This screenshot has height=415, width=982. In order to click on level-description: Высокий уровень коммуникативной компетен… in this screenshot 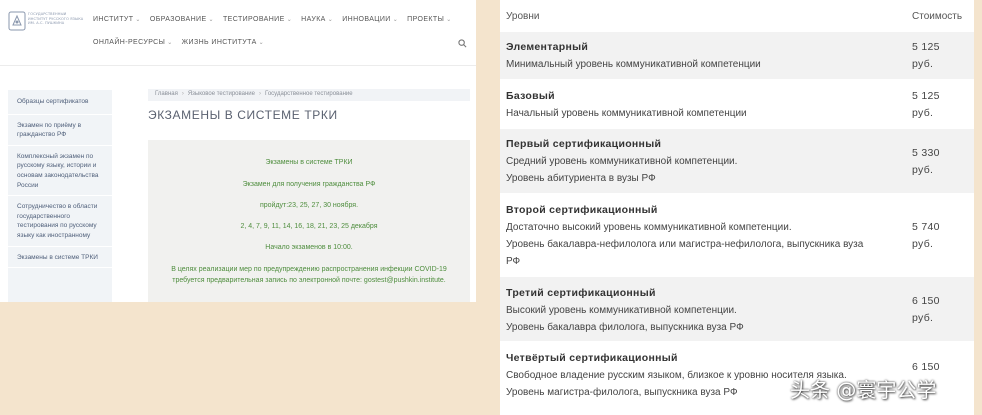, I will do `click(625, 319)`.